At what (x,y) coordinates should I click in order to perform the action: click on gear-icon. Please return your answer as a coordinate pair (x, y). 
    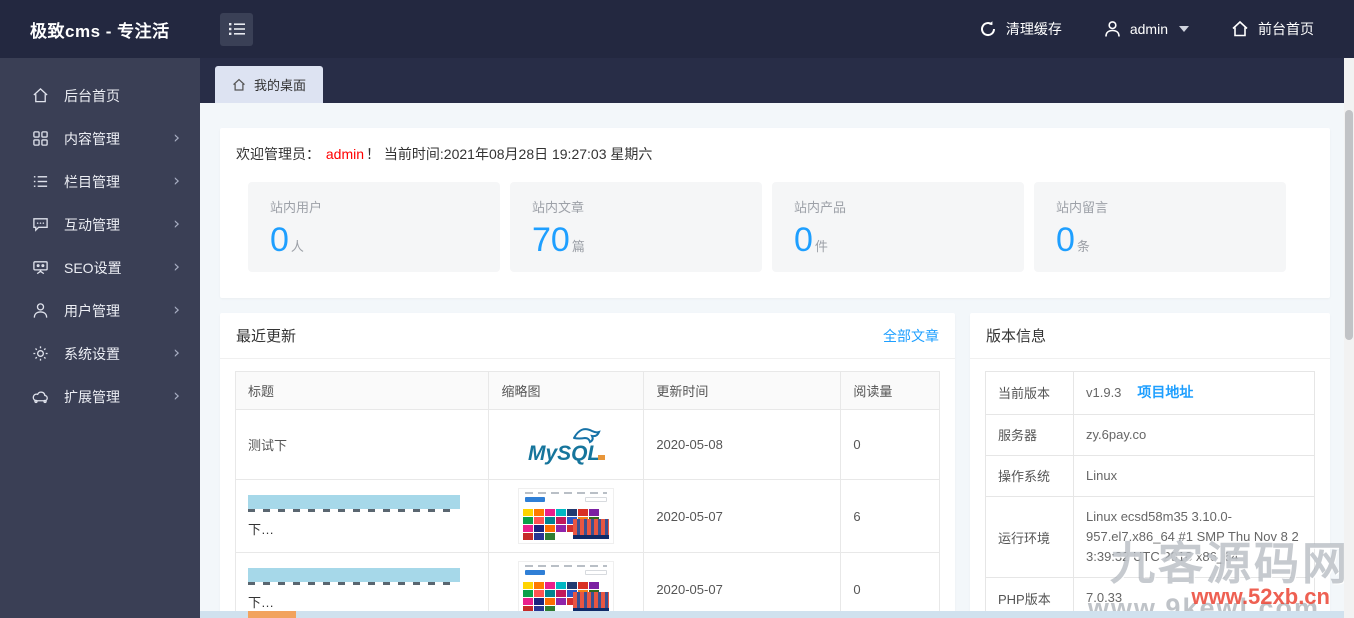
    Looking at the image, I should click on (40, 353).